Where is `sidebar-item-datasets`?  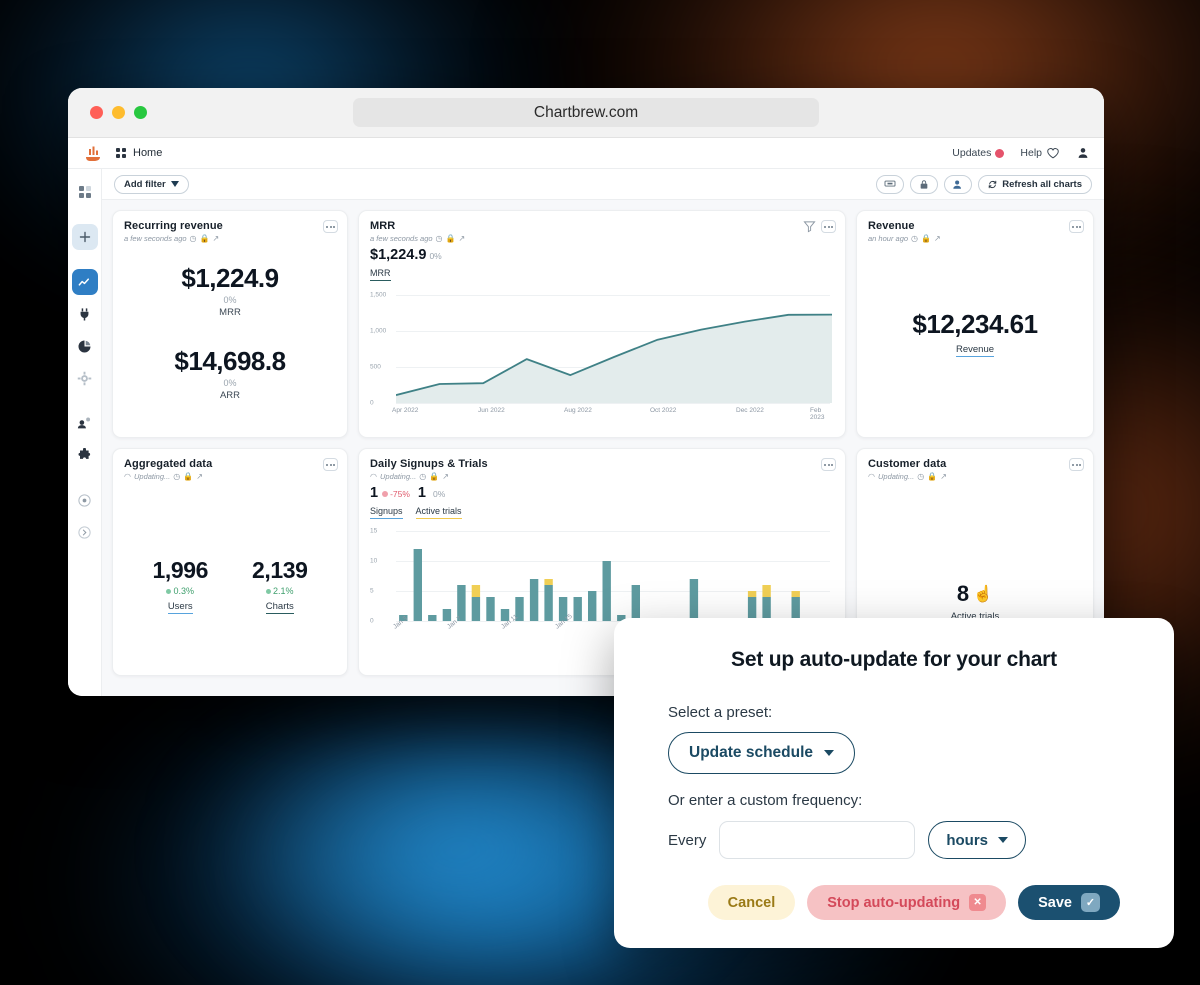
sidebar-item-datasets is located at coordinates (85, 346).